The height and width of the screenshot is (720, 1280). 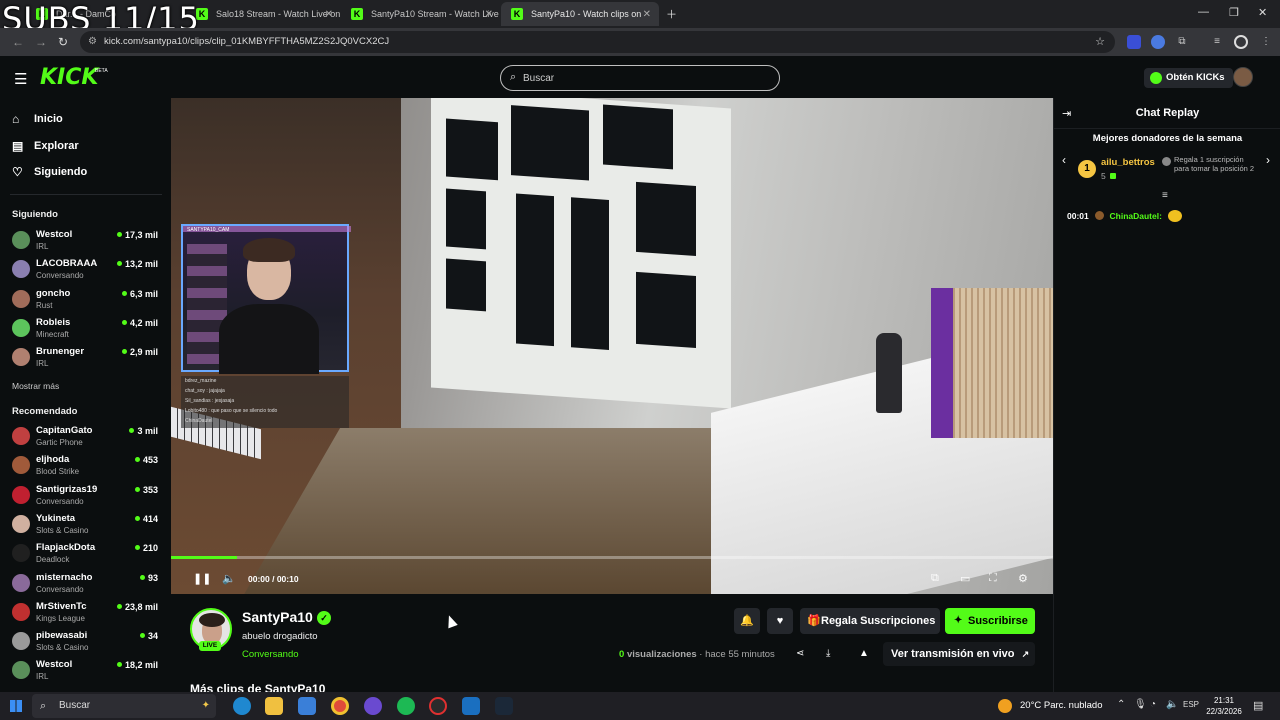 I want to click on gift-subs-button: 🎁 Regala Suscripciones, so click(x=870, y=621).